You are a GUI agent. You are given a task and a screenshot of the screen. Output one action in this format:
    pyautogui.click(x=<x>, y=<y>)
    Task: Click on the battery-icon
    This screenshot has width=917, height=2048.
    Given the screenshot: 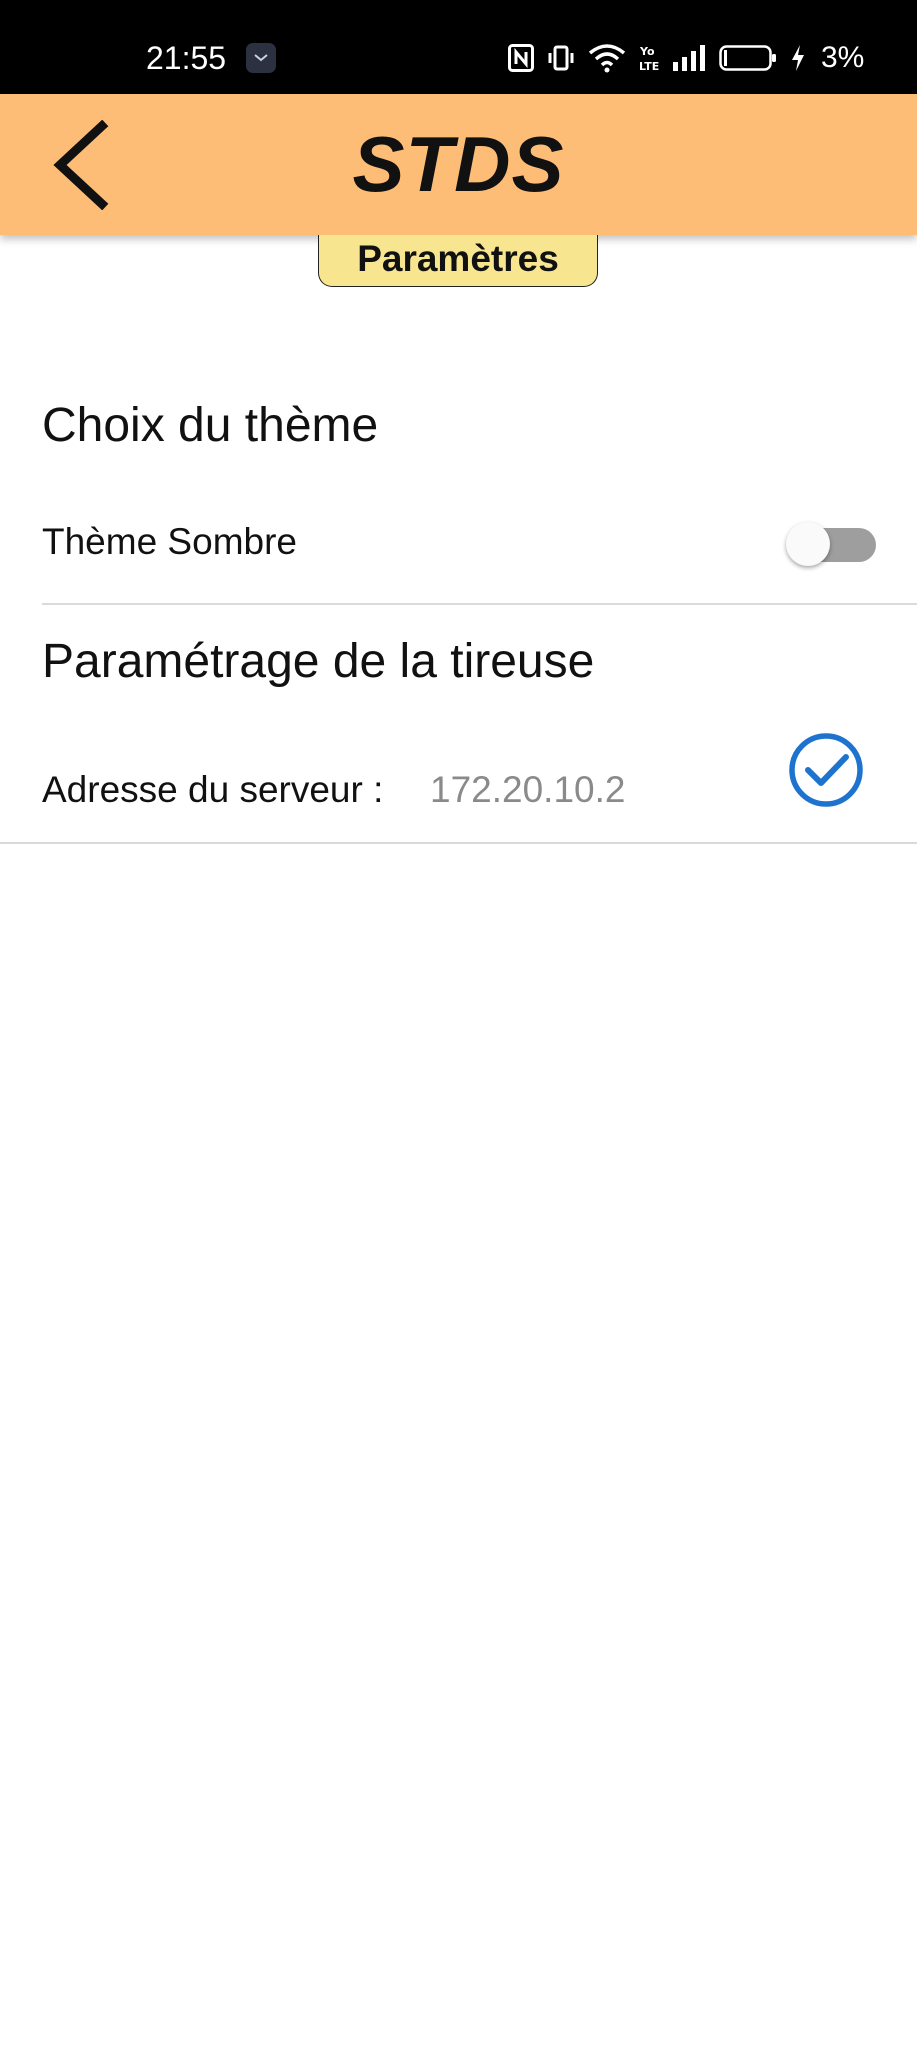 What is the action you would take?
    pyautogui.click(x=747, y=58)
    